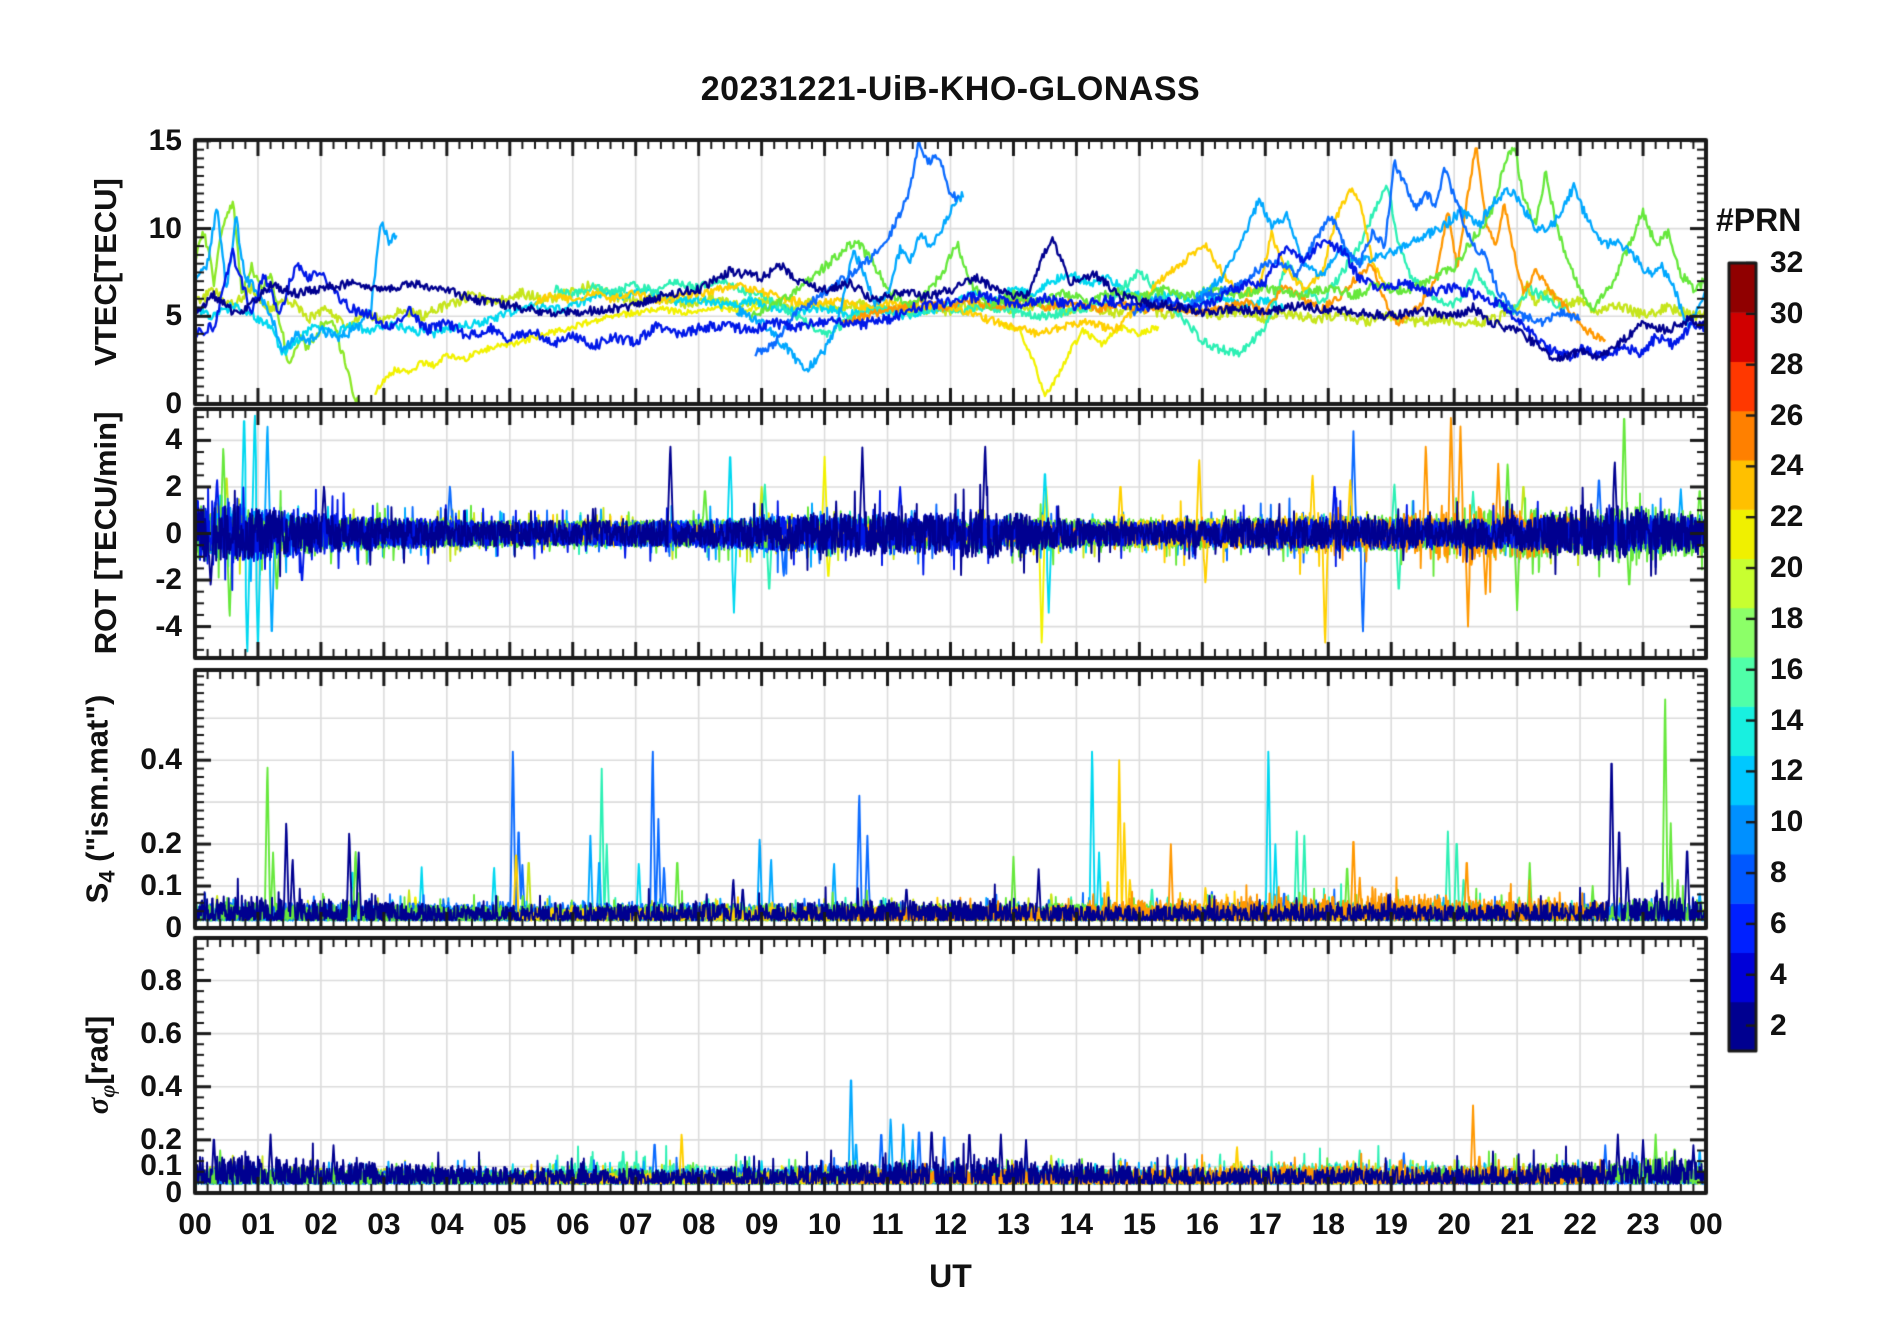  Describe the element at coordinates (173, 533) in the screenshot. I see `y-tick-label-rot: 0` at that location.